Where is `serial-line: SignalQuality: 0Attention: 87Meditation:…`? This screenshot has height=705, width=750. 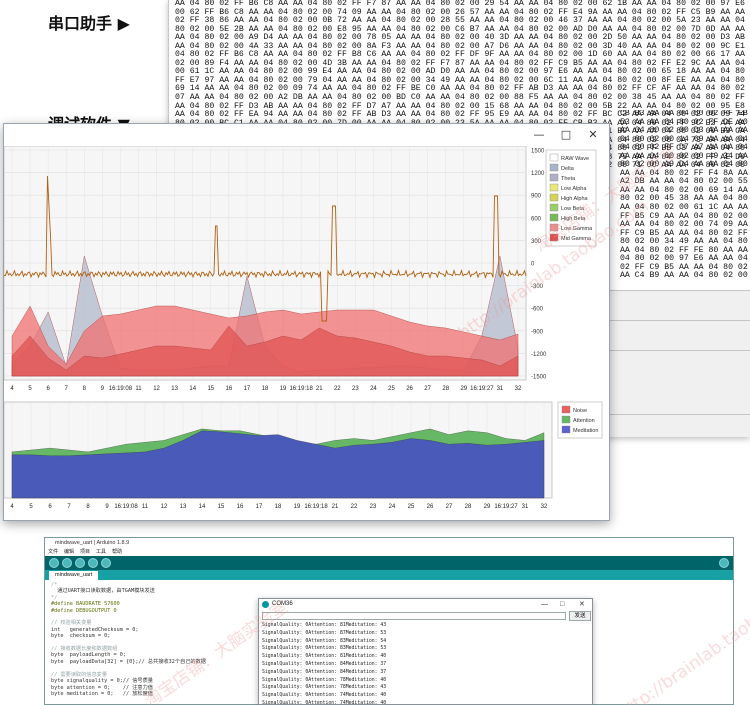
serial-line: SignalQuality: 0Attention: 87Meditation:… is located at coordinates (324, 633).